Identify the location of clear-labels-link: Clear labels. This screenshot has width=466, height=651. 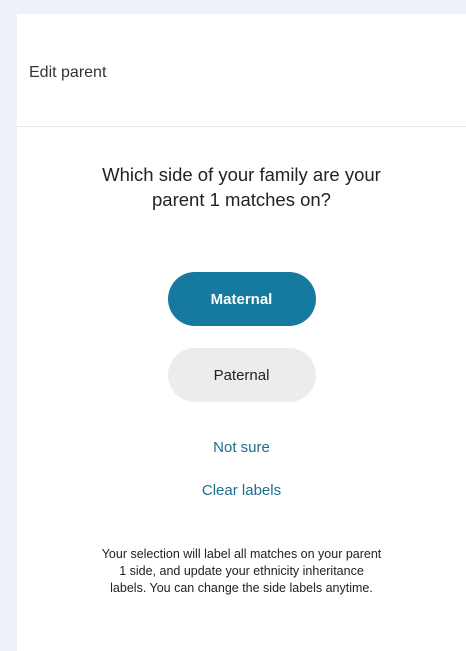
(241, 490).